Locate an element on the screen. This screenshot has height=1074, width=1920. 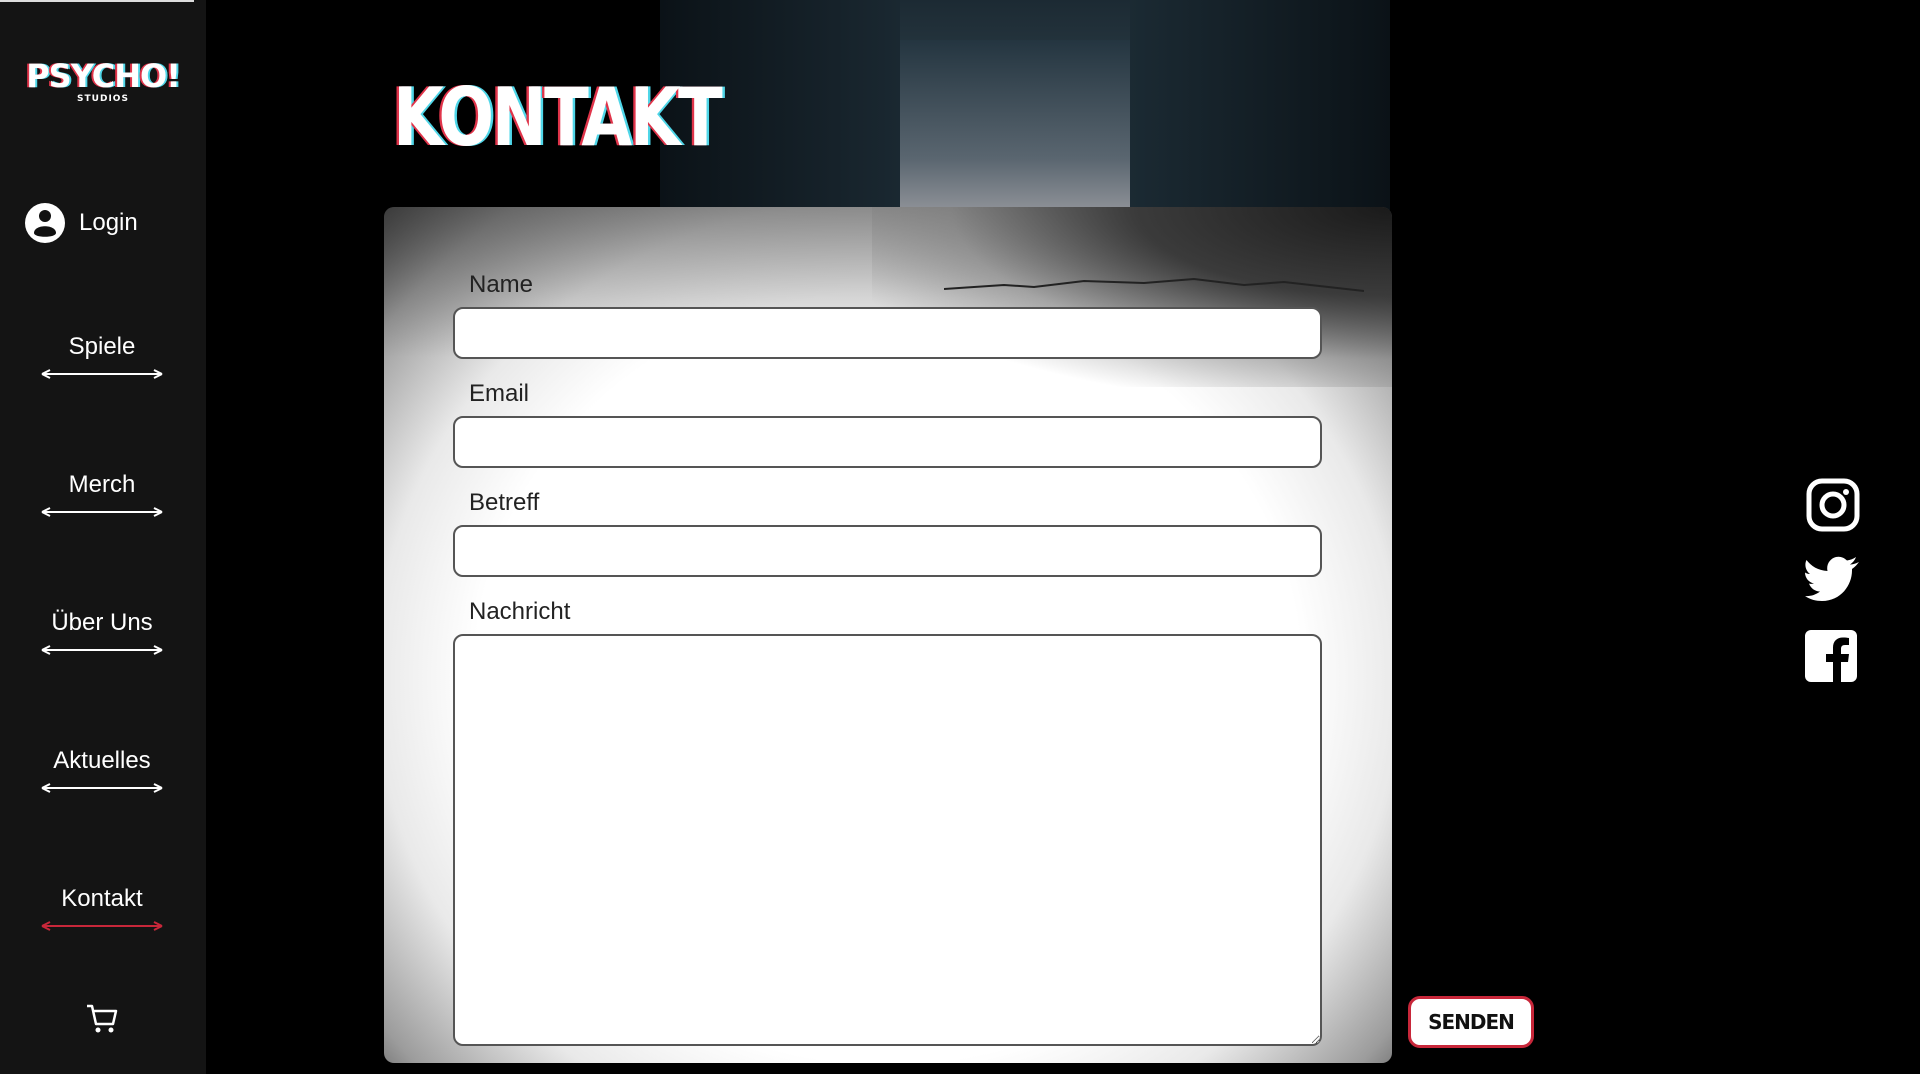
sidebar-item-aktuelles: Aktuelles is located at coordinates (102, 770).